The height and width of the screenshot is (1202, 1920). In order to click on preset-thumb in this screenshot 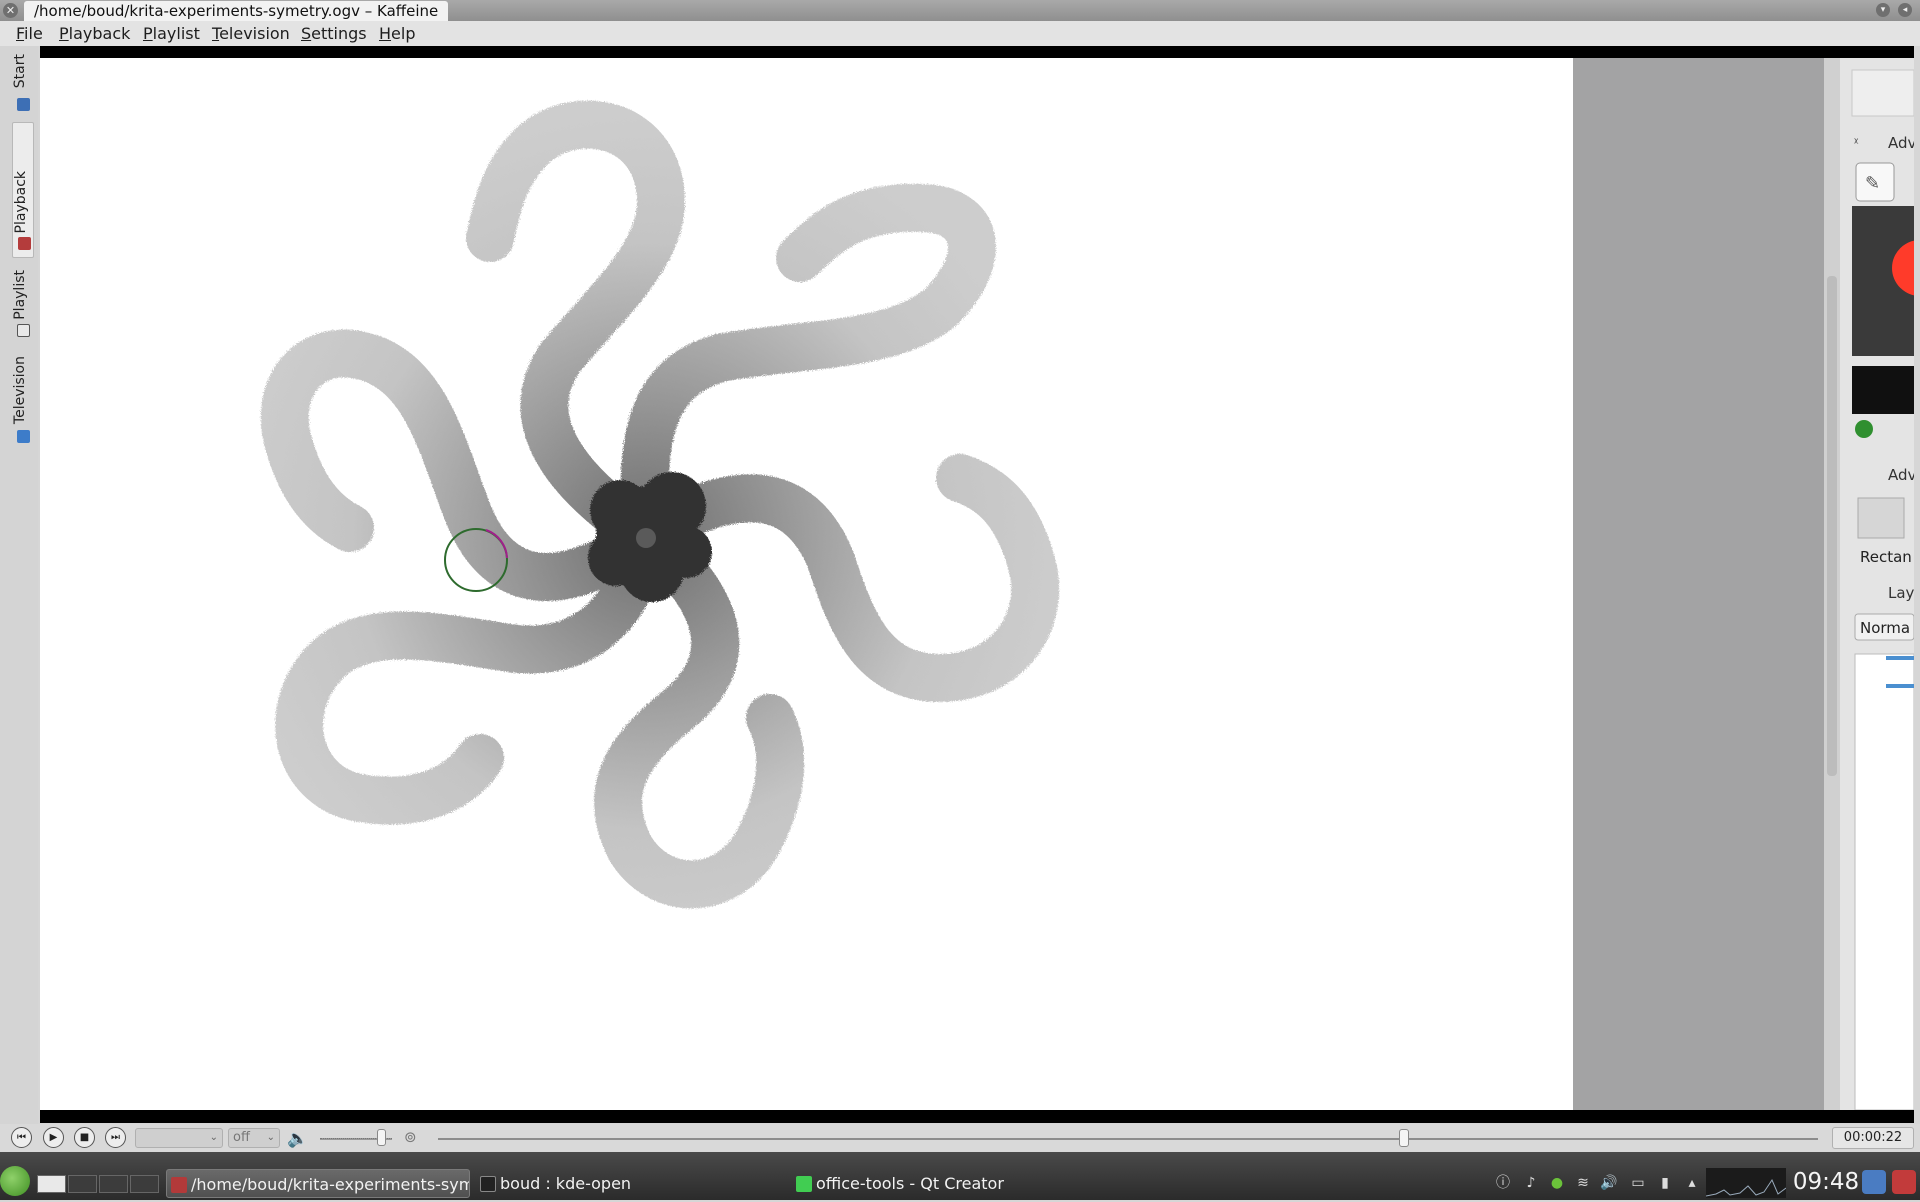, I will do `click(1881, 518)`.